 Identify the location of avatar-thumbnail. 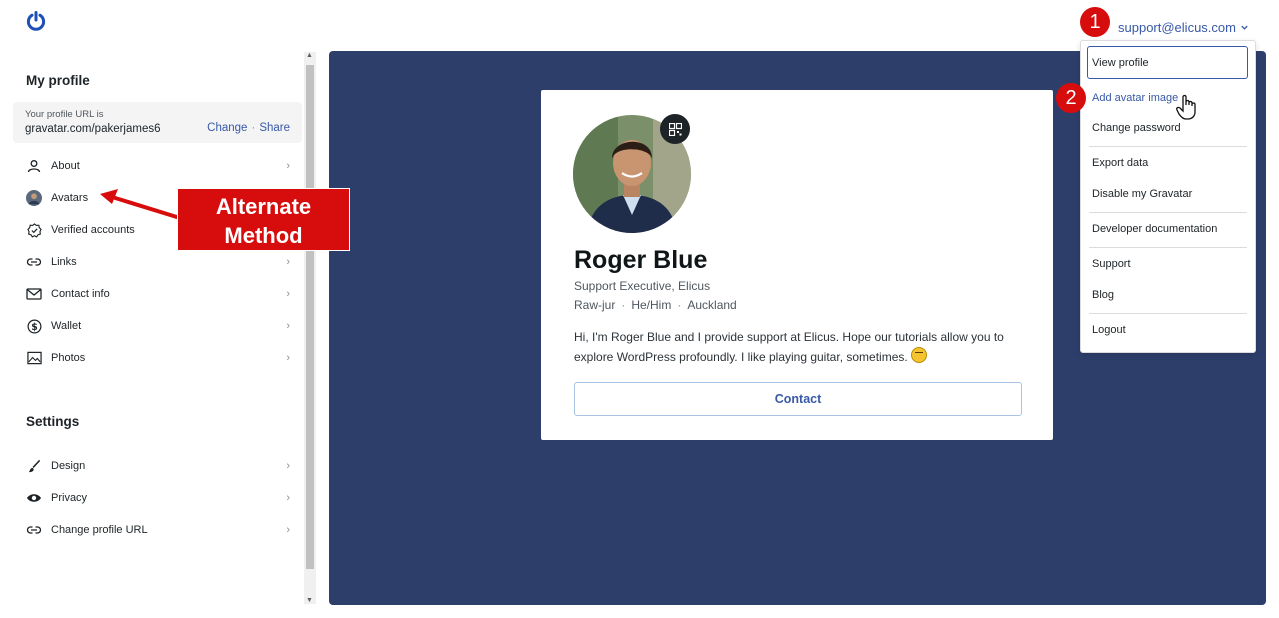
(34, 198).